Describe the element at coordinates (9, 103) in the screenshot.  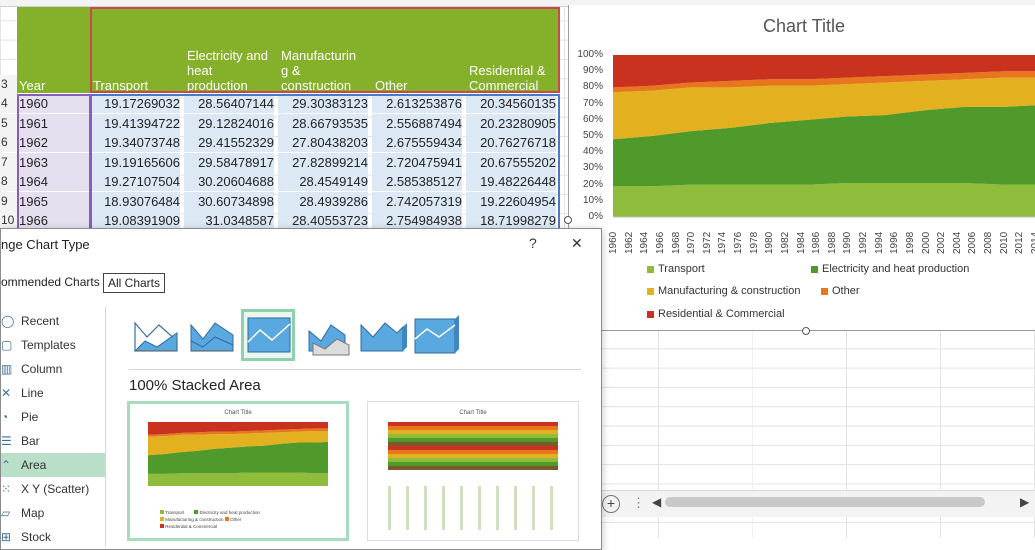
I see `row-number: 4` at that location.